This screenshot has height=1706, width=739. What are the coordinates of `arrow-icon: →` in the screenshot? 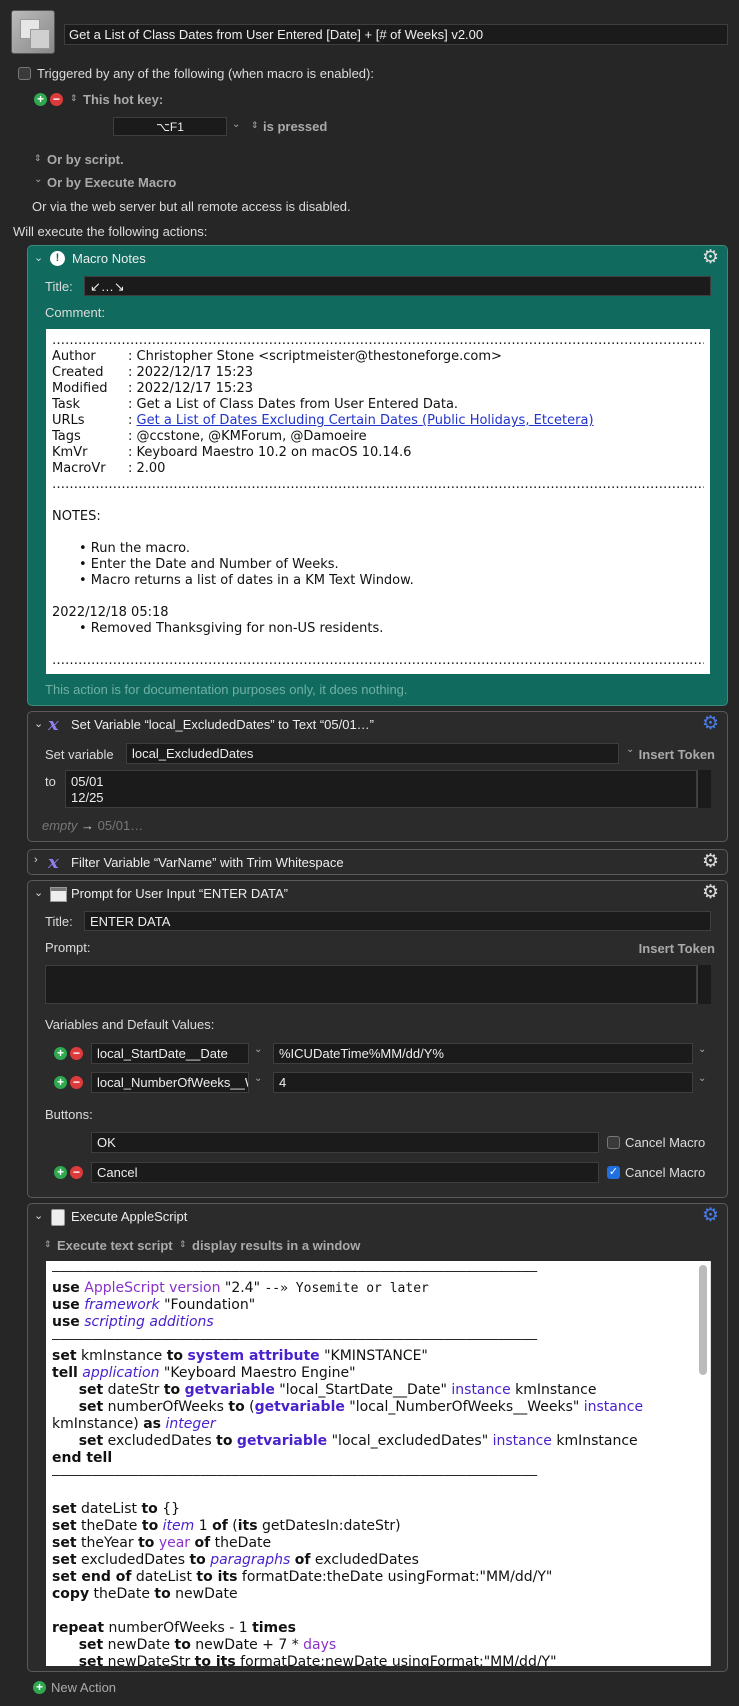 It's located at (88, 825).